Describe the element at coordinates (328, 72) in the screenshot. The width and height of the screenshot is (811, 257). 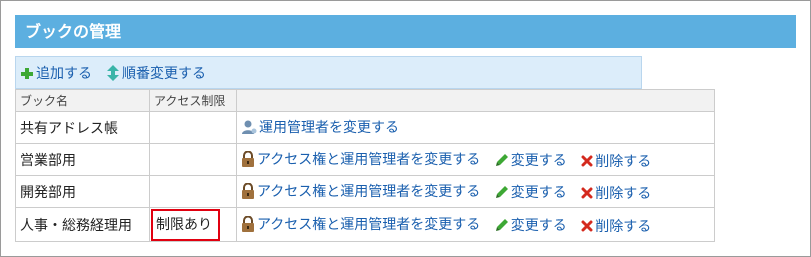
I see `toolbar: 追加する 順番変更する` at that location.